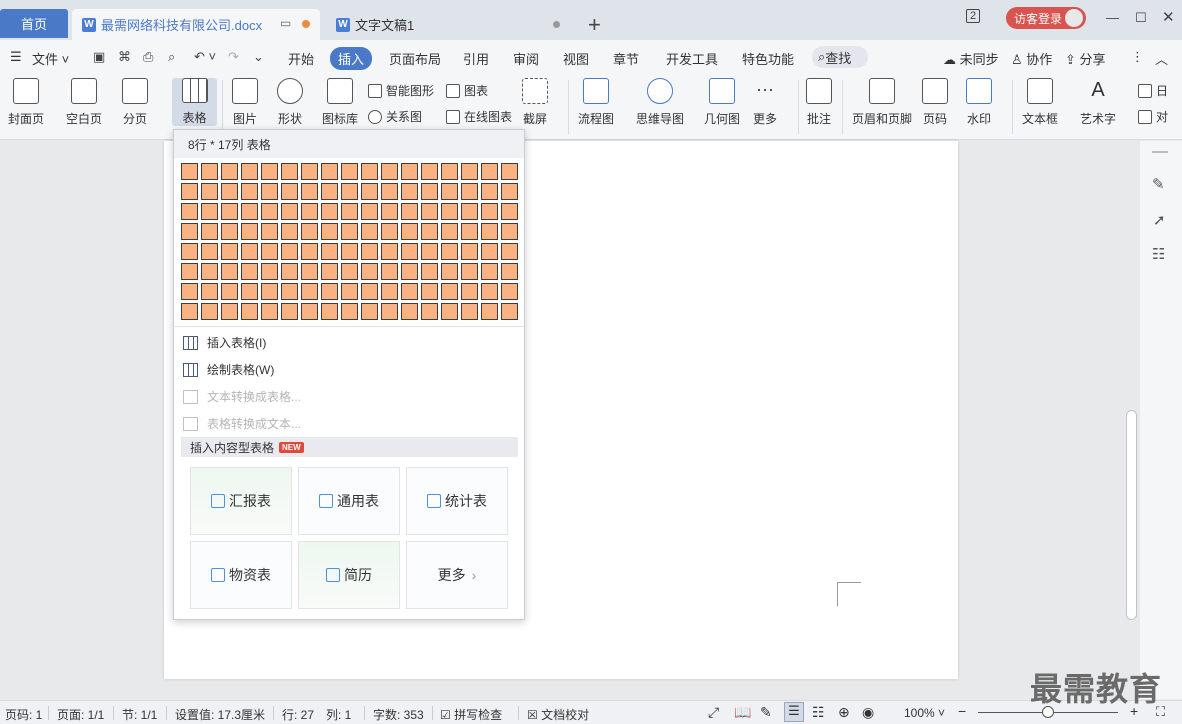  I want to click on new-tab-button: +, so click(594, 25).